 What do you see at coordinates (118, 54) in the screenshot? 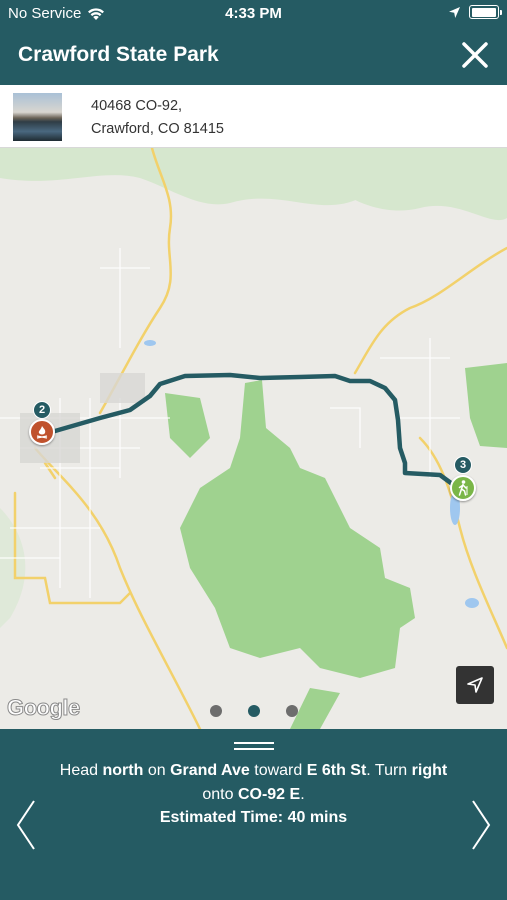
I see `page-title: Crawford State Park` at bounding box center [118, 54].